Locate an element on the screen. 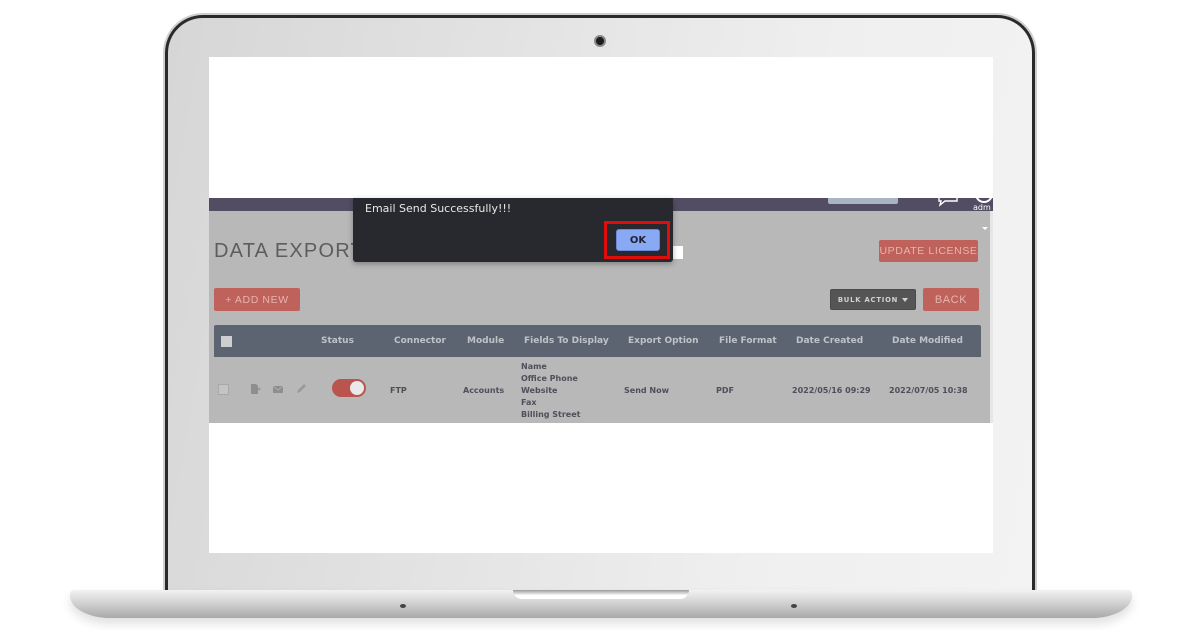  column-header-file-format: File Format is located at coordinates (748, 341).